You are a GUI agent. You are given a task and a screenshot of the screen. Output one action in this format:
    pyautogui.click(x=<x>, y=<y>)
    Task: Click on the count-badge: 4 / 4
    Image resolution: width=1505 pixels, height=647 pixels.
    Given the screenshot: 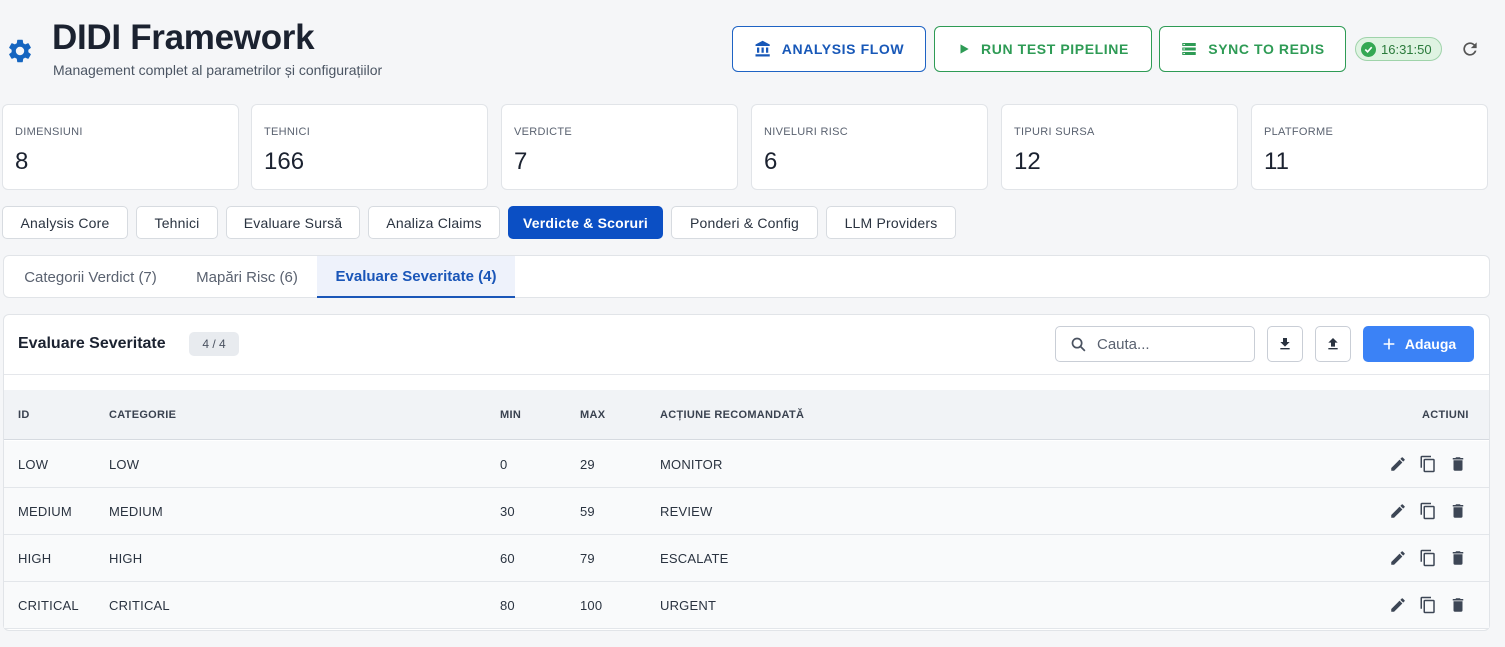 What is the action you would take?
    pyautogui.click(x=214, y=344)
    